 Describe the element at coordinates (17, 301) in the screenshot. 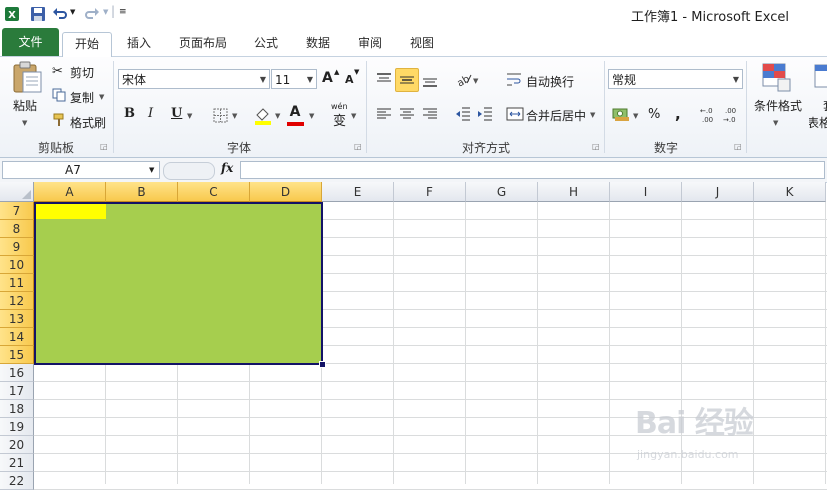

I see `row-header-12: 12` at that location.